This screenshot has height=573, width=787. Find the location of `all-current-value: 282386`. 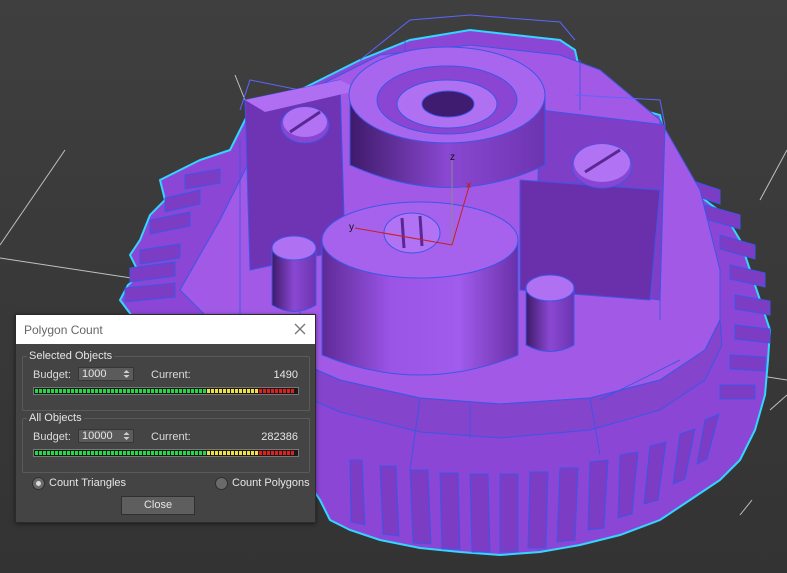

all-current-value: 282386 is located at coordinates (279, 437).